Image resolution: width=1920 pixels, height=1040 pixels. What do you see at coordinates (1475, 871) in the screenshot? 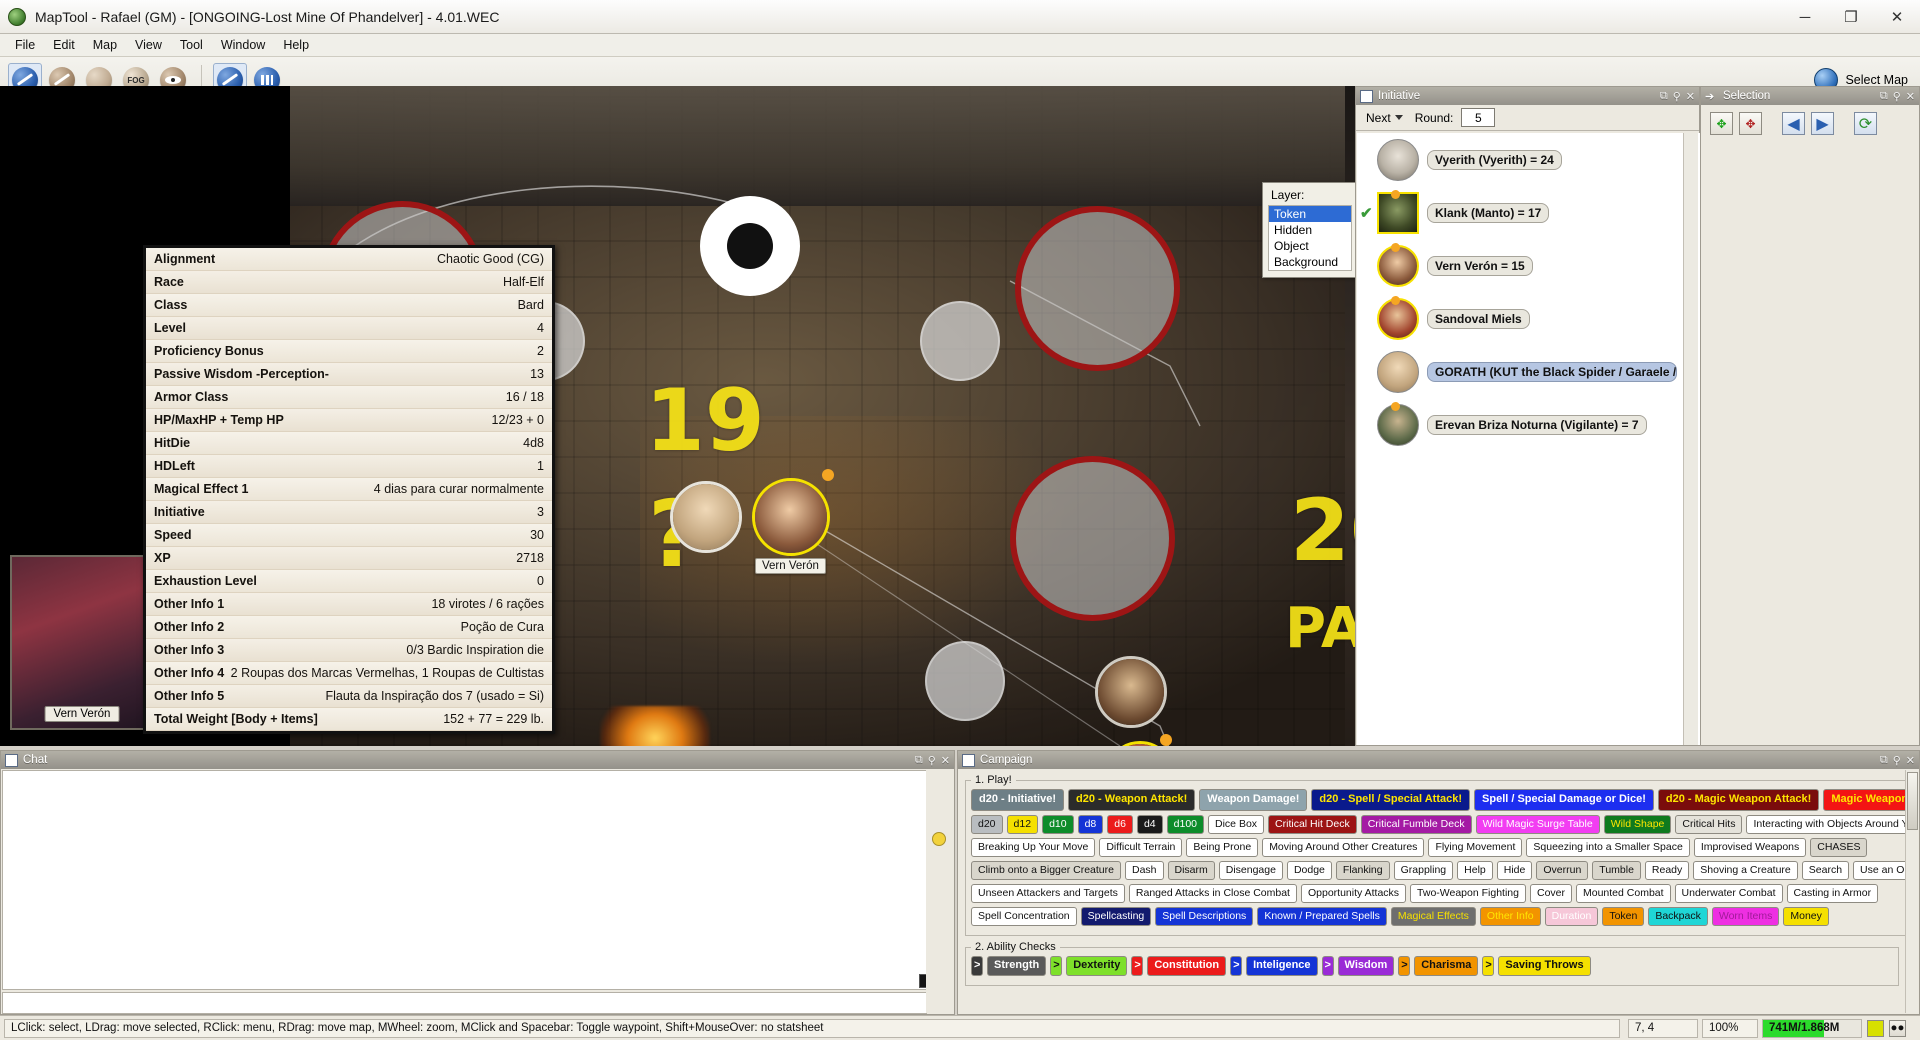
I see `macro-button: Help` at bounding box center [1475, 871].